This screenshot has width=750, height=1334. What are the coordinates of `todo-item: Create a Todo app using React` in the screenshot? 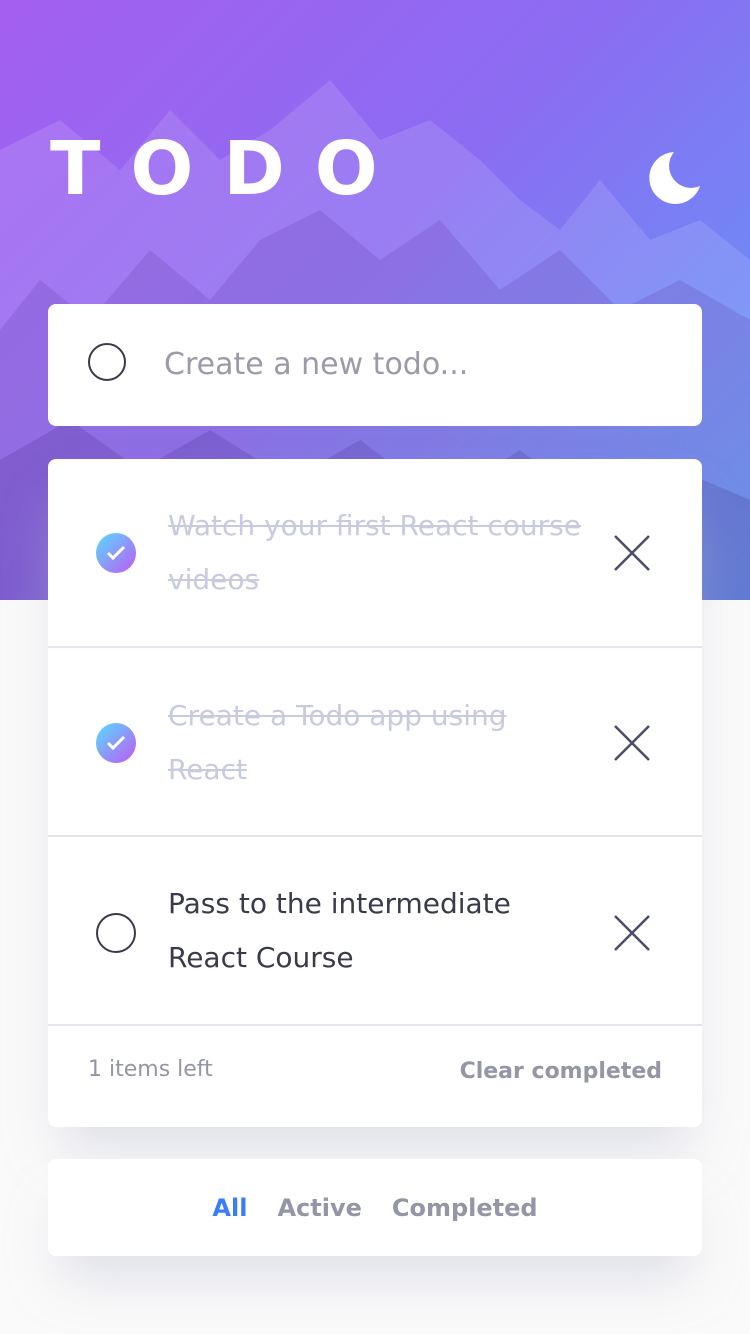 It's located at (375, 742).